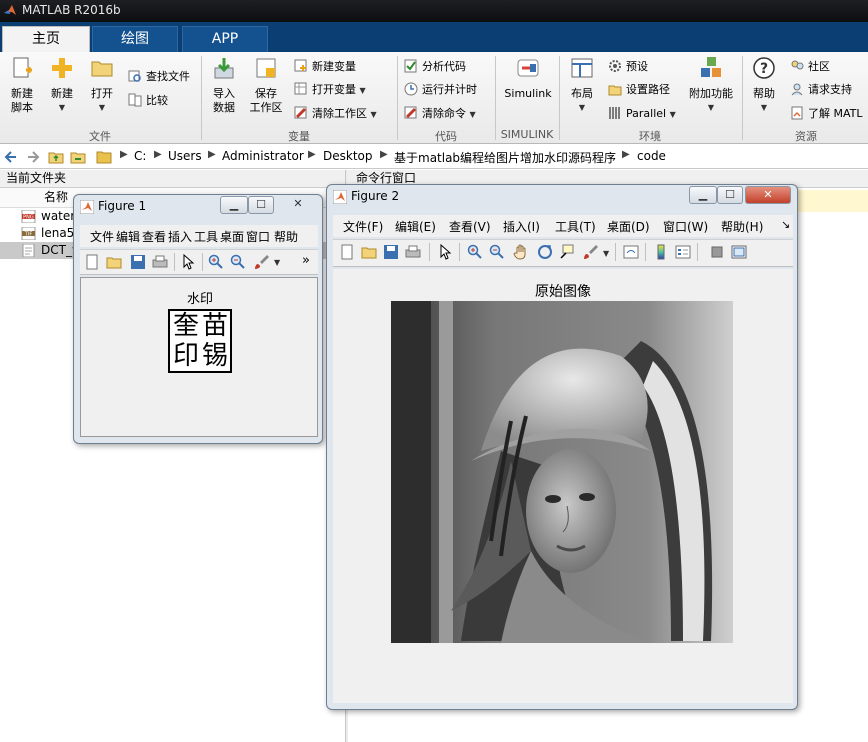 Image resolution: width=868 pixels, height=742 pixels. What do you see at coordinates (826, 115) in the screenshot?
I see `learn-matlab-button: 了解 MATL` at bounding box center [826, 115].